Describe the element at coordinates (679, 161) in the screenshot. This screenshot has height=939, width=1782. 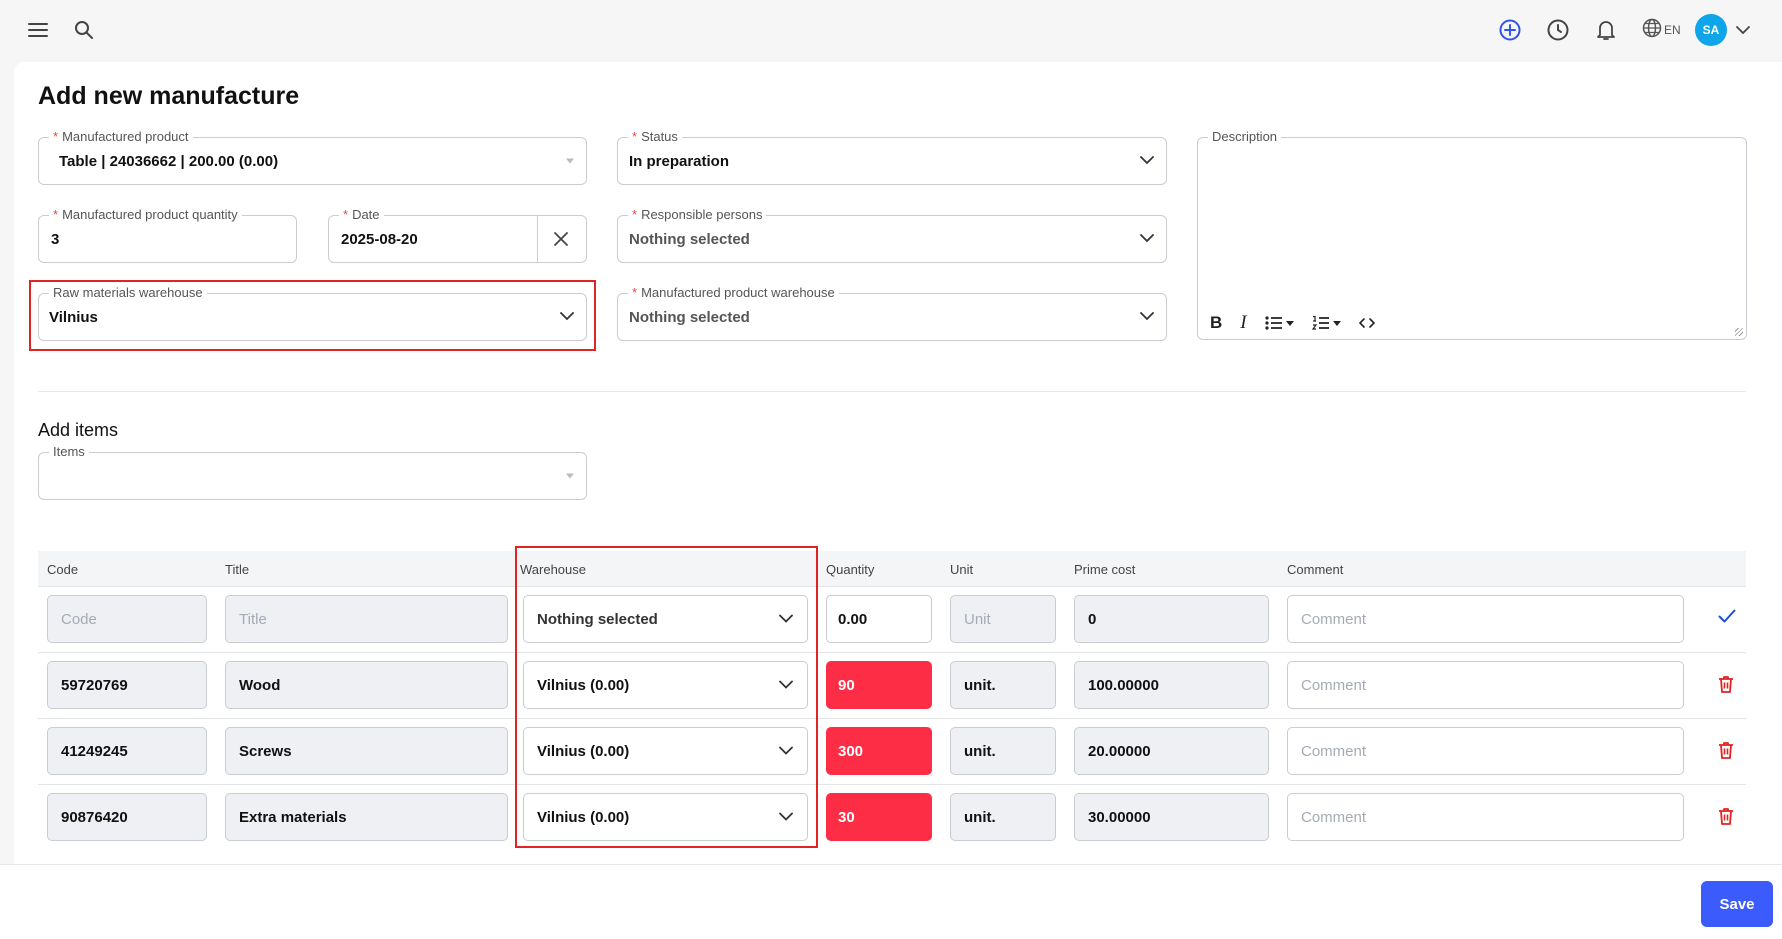
I see `status-value: In preparation` at that location.